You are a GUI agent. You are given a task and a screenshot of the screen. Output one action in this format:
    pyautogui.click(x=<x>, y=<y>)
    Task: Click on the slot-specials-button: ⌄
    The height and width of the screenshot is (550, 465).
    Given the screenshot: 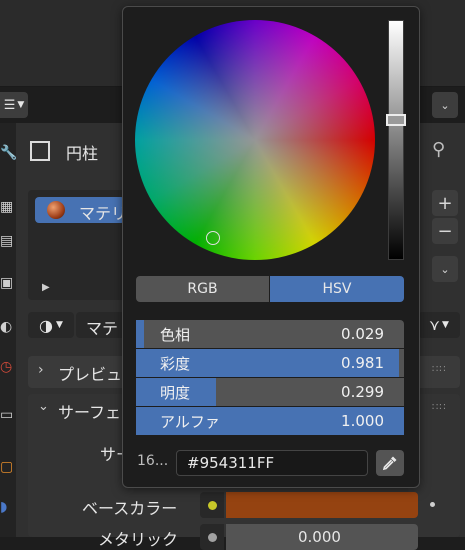 What is the action you would take?
    pyautogui.click(x=445, y=269)
    